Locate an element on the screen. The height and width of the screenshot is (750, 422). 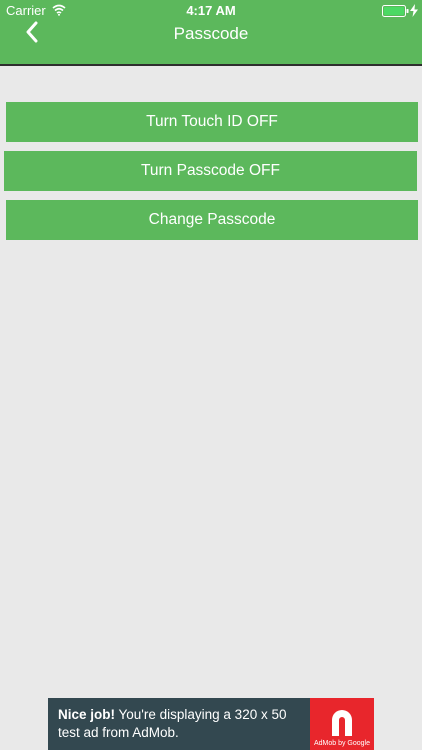
status-time: 4:17 AM is located at coordinates (211, 10).